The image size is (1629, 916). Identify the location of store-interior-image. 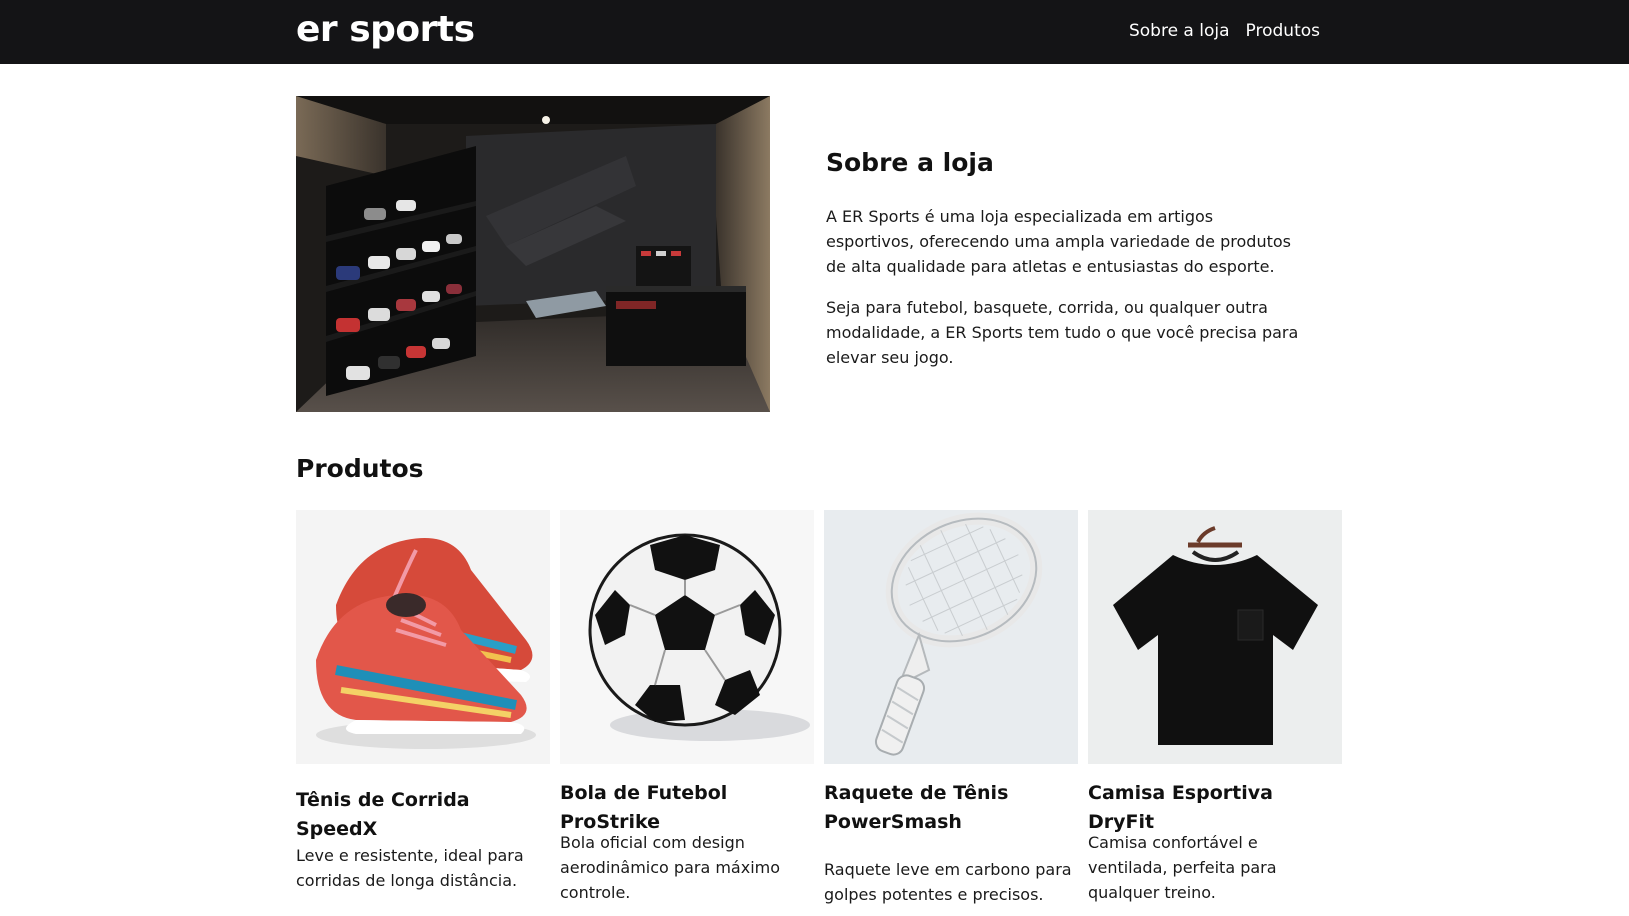
(533, 254).